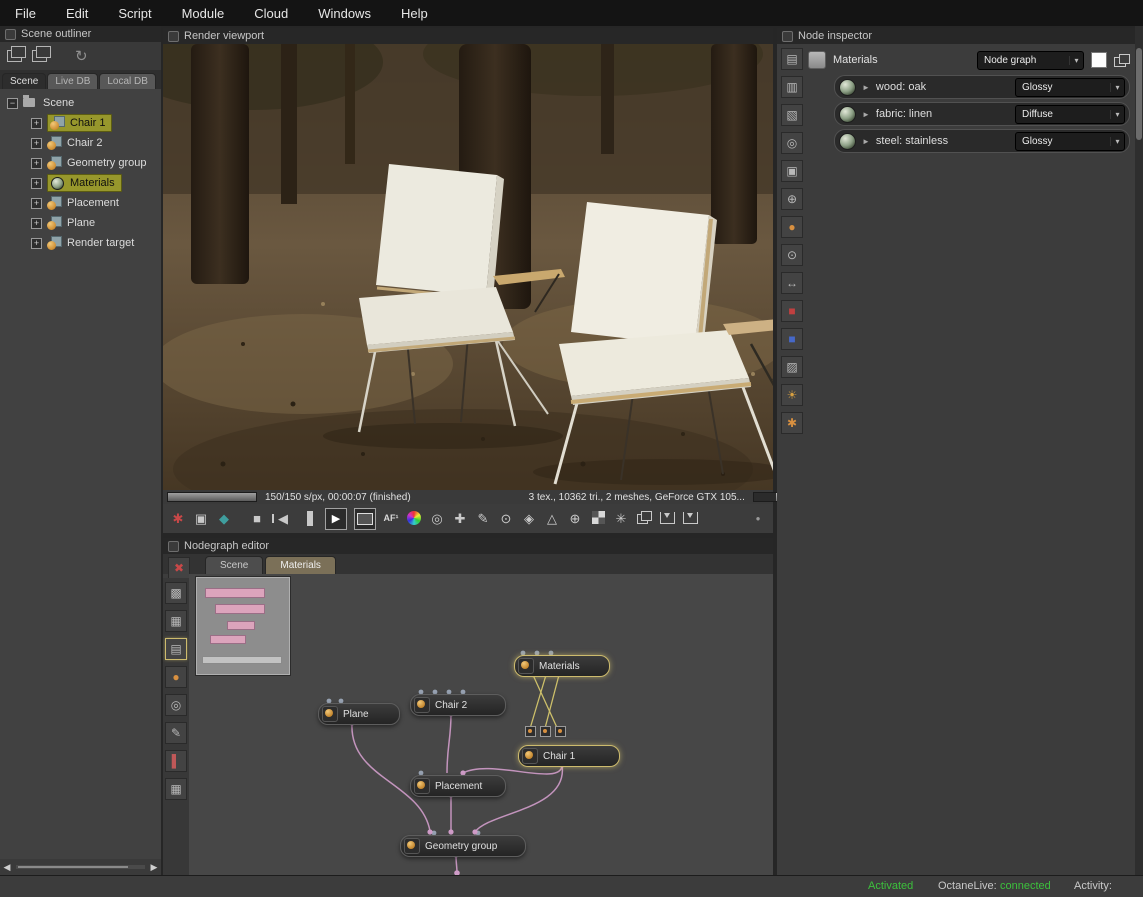 The height and width of the screenshot is (897, 1143). What do you see at coordinates (25, 13) in the screenshot?
I see `menu-file: File` at bounding box center [25, 13].